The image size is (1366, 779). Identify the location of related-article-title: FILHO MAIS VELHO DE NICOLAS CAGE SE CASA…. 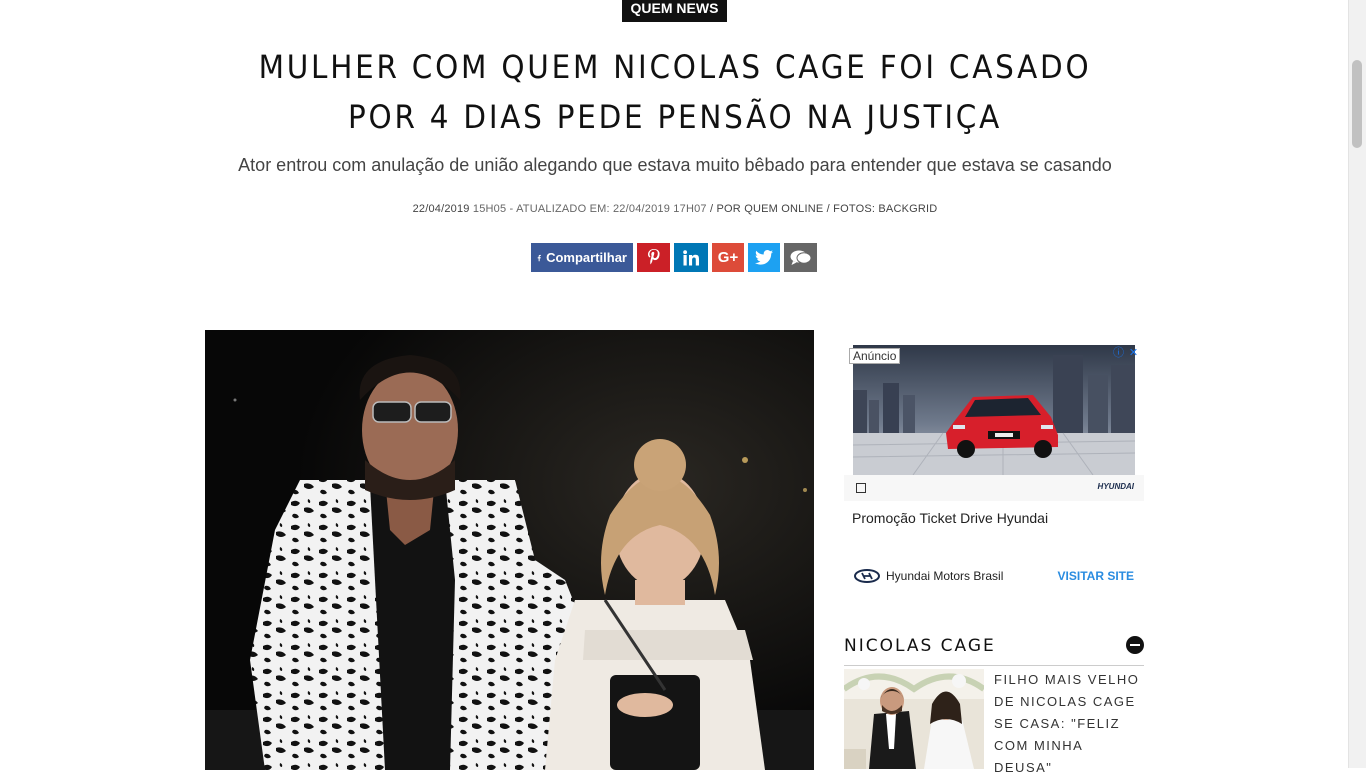
(1069, 724).